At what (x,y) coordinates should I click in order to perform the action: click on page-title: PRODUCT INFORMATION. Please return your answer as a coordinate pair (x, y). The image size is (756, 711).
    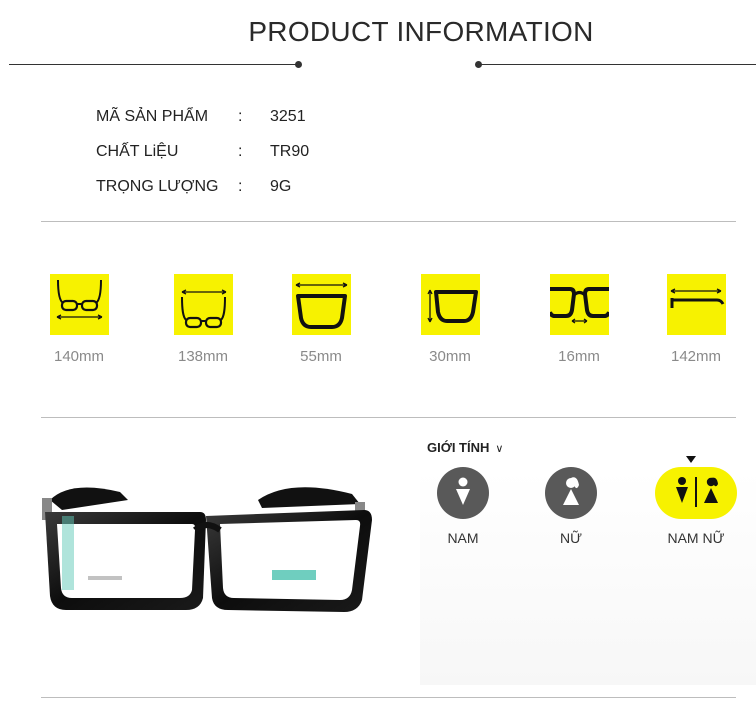
    Looking at the image, I should click on (421, 31).